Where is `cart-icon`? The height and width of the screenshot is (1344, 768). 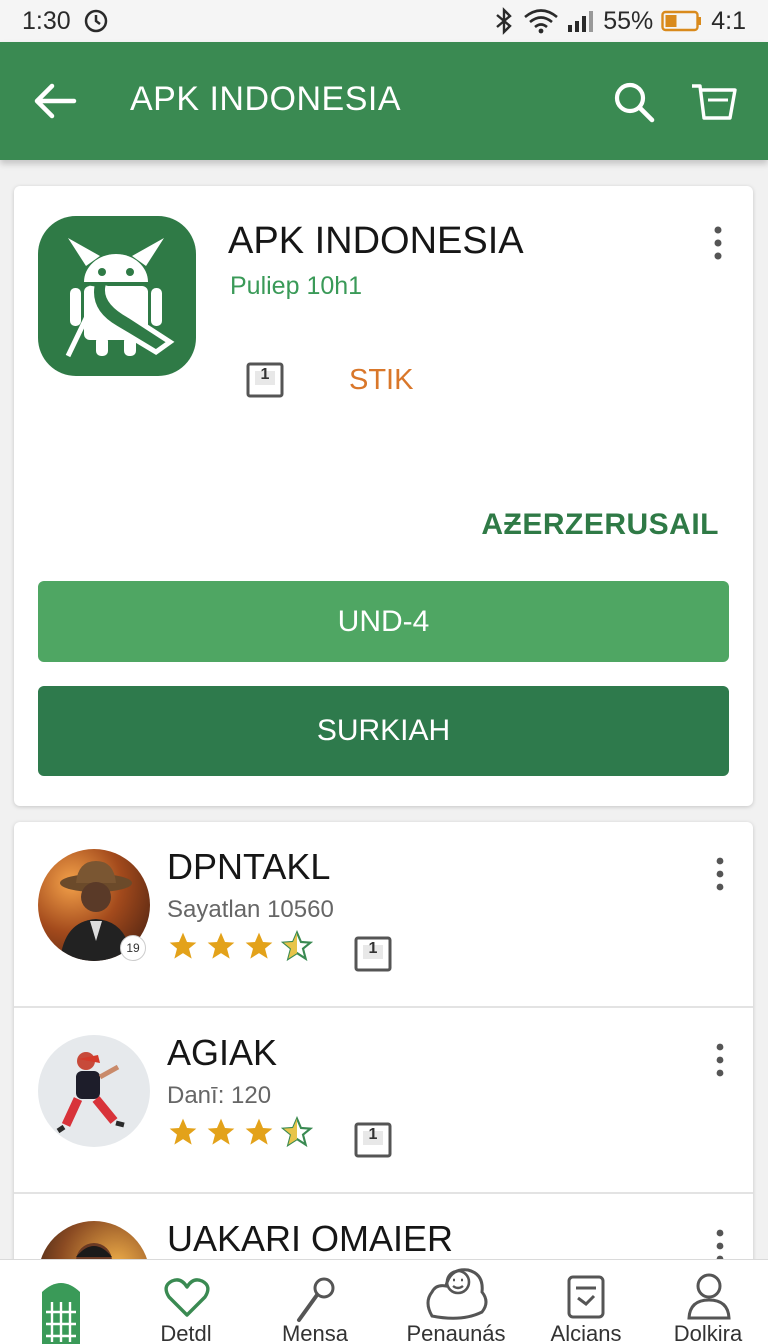 cart-icon is located at coordinates (714, 102).